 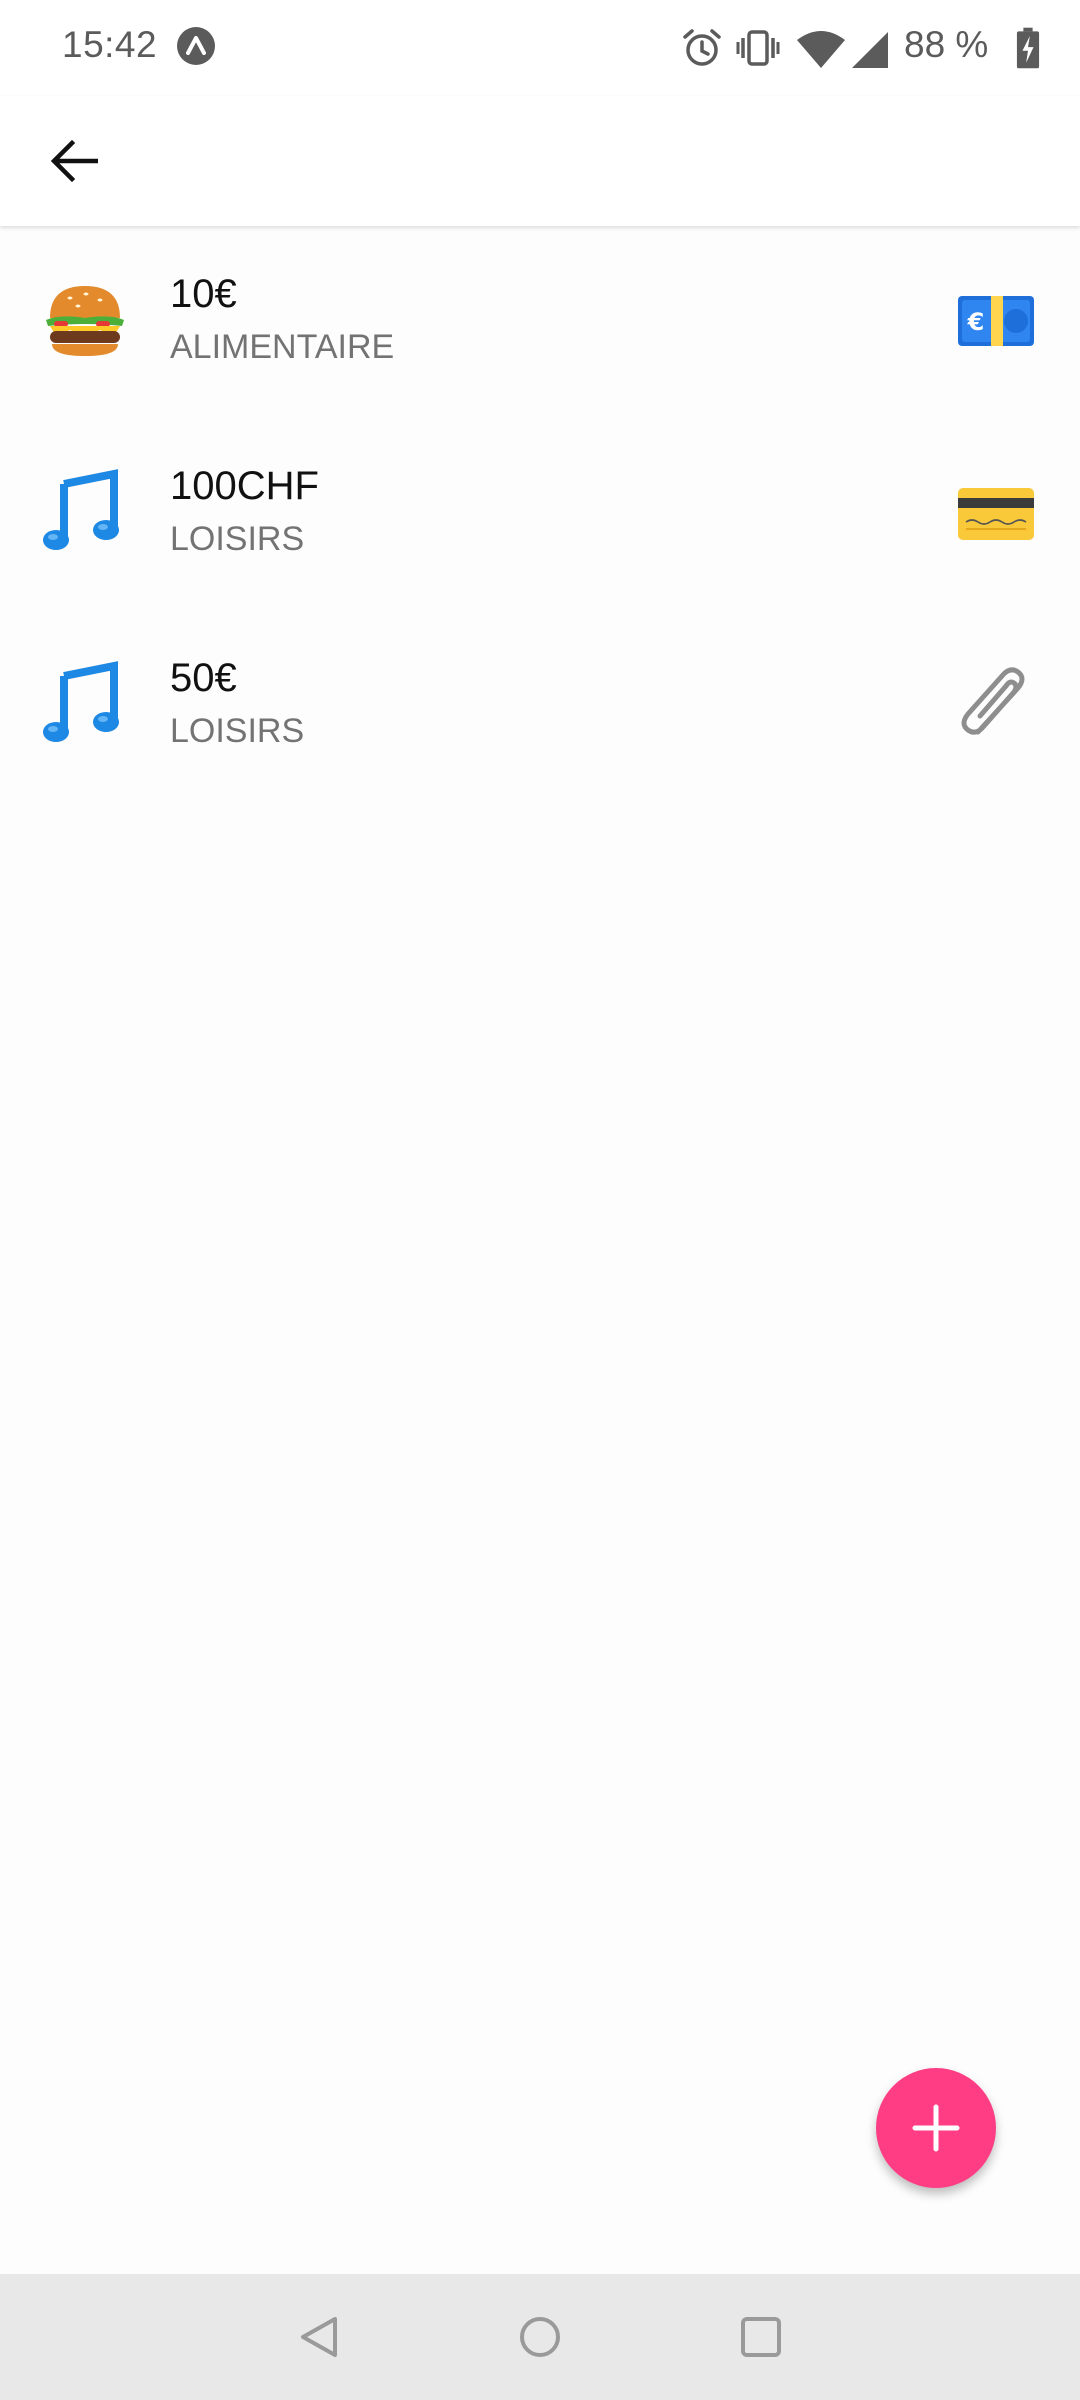 What do you see at coordinates (821, 49) in the screenshot?
I see `wifi-icon` at bounding box center [821, 49].